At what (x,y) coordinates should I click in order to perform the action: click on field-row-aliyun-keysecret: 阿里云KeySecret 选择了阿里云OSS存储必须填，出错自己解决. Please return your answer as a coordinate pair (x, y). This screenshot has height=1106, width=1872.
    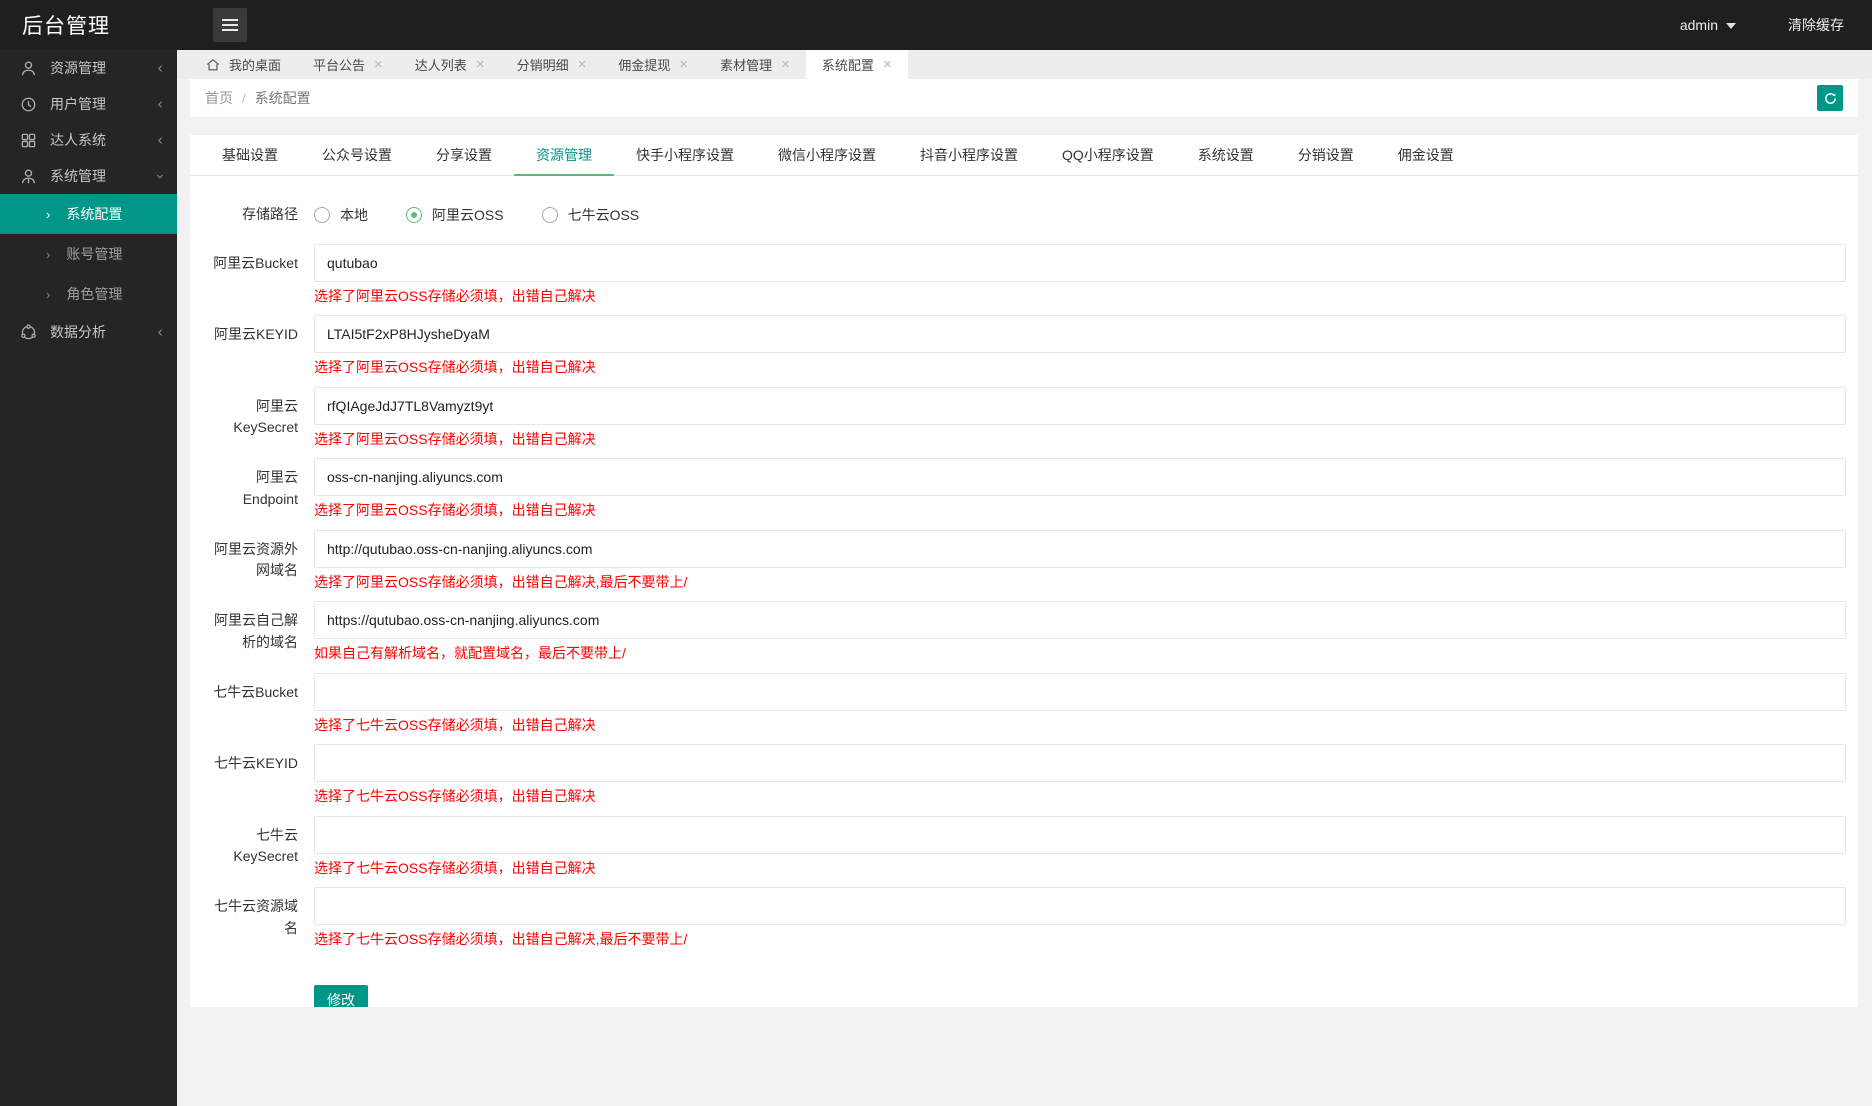
    Looking at the image, I should click on (1024, 417).